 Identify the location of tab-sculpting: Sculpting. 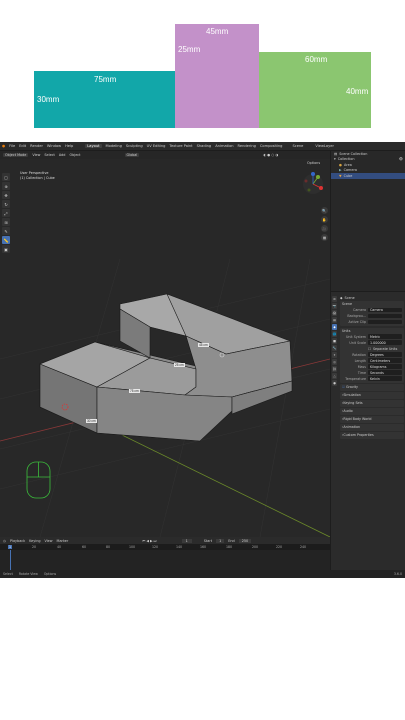
(134, 146).